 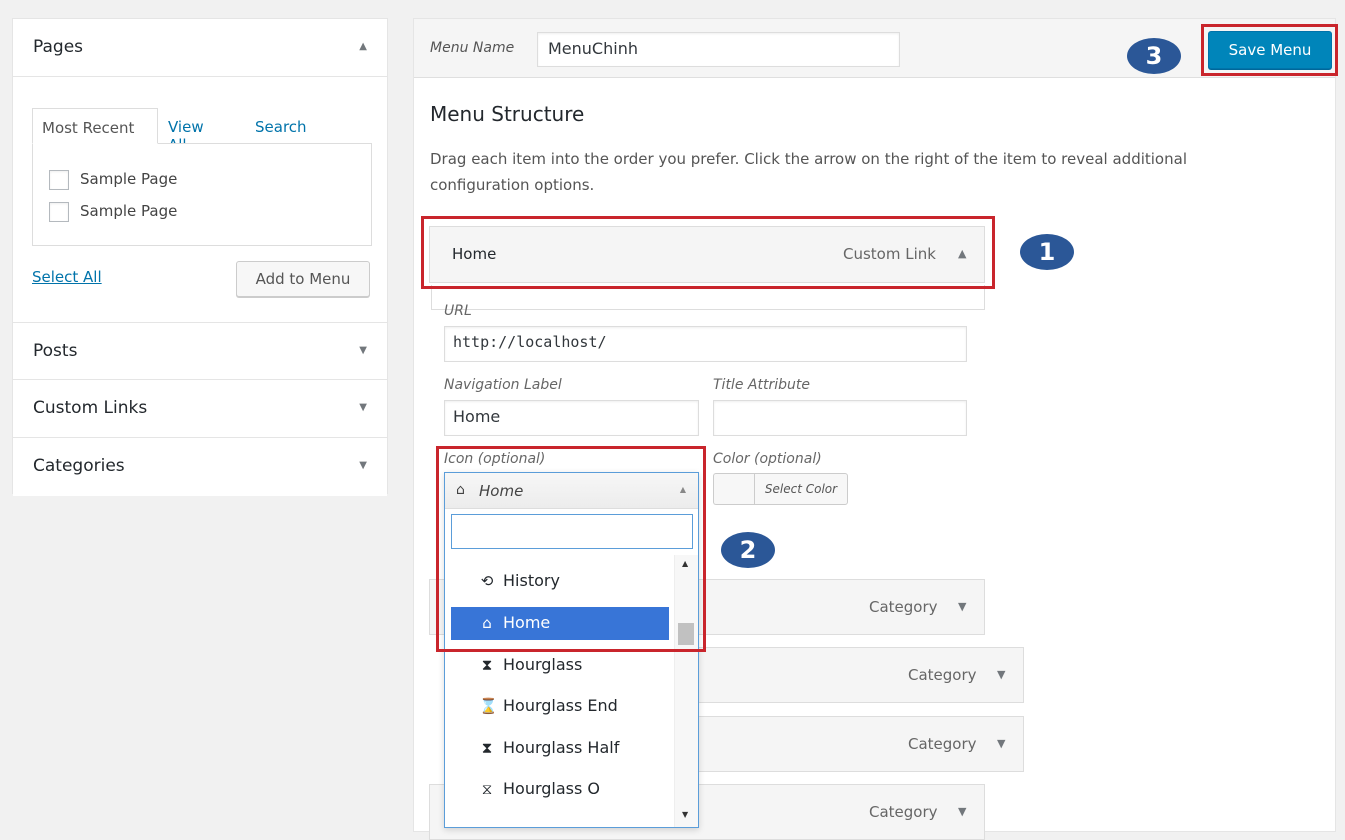 What do you see at coordinates (761, 385) in the screenshot?
I see `title-attribute-label: Title Attribute` at bounding box center [761, 385].